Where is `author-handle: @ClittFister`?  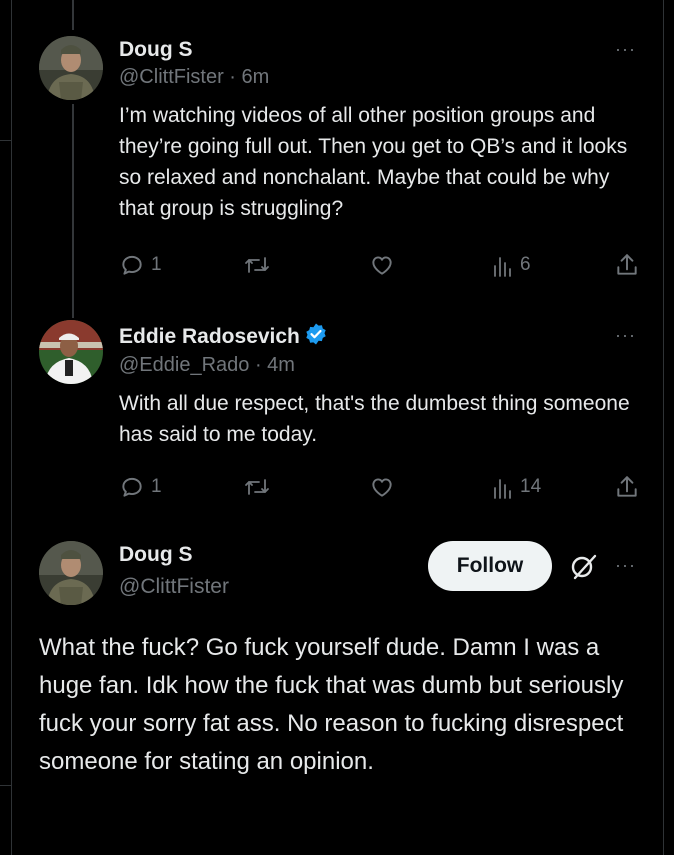
author-handle: @ClittFister is located at coordinates (174, 587).